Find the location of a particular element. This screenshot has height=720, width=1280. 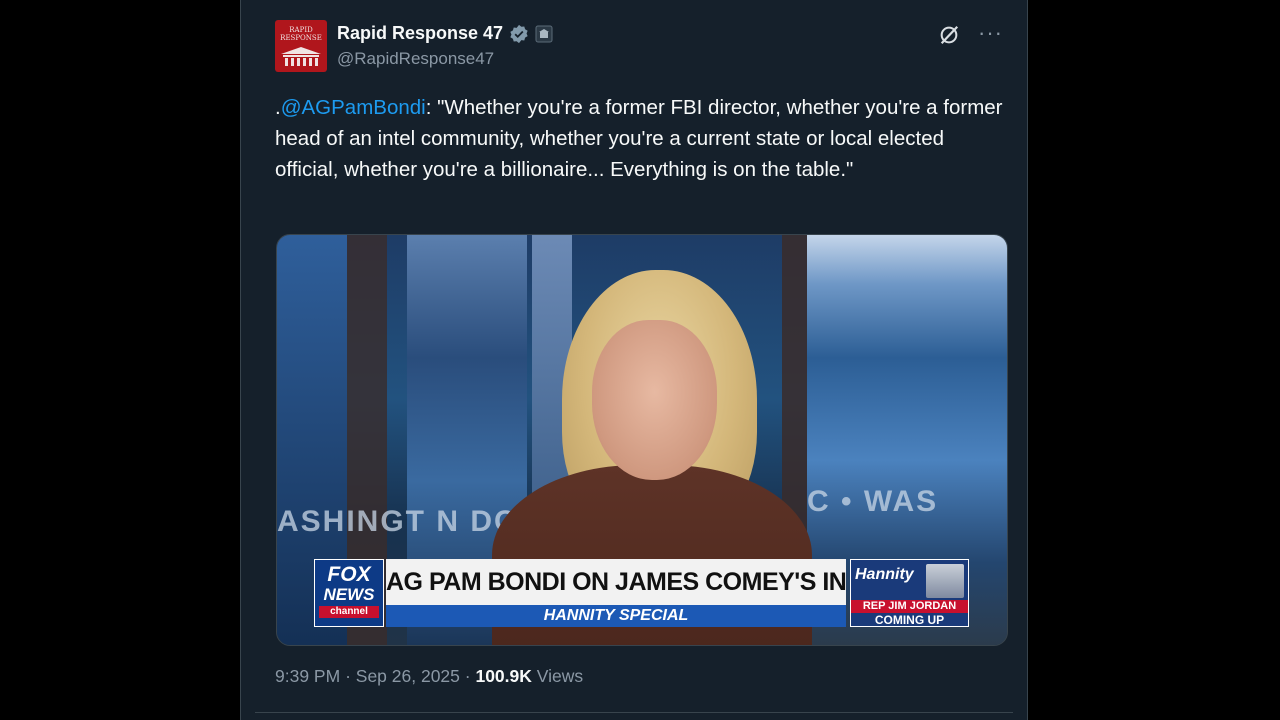

anchor-face is located at coordinates (654, 400).